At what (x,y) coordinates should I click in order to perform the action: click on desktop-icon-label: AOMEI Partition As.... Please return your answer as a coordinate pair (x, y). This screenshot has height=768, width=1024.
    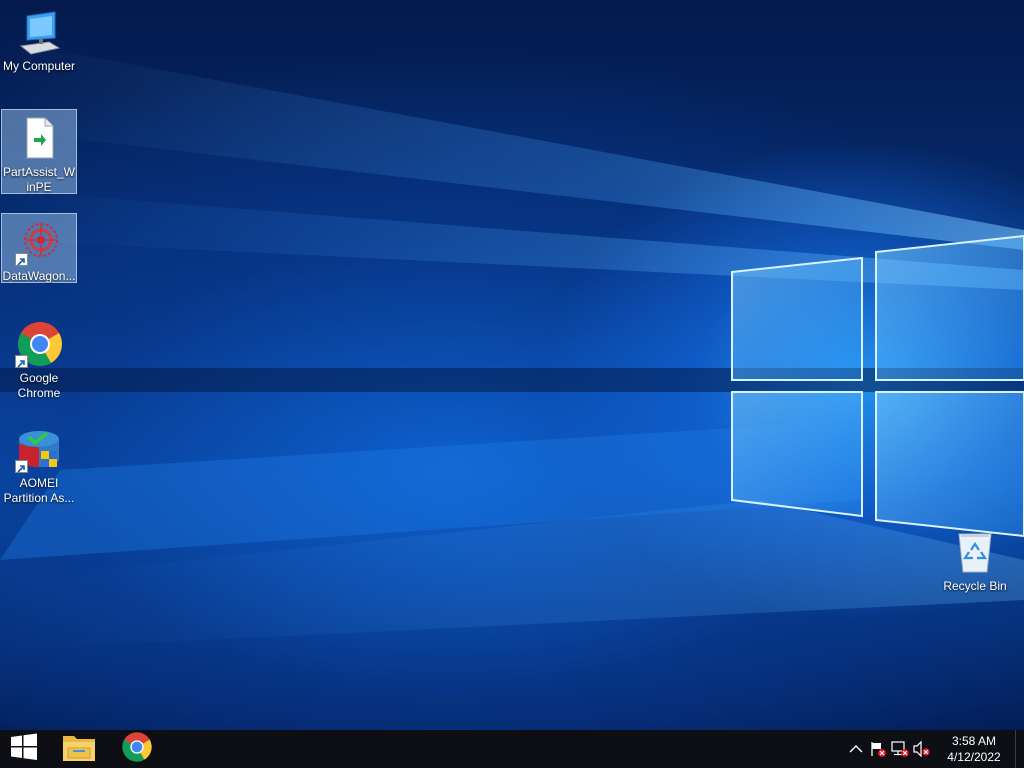
    Looking at the image, I should click on (39, 490).